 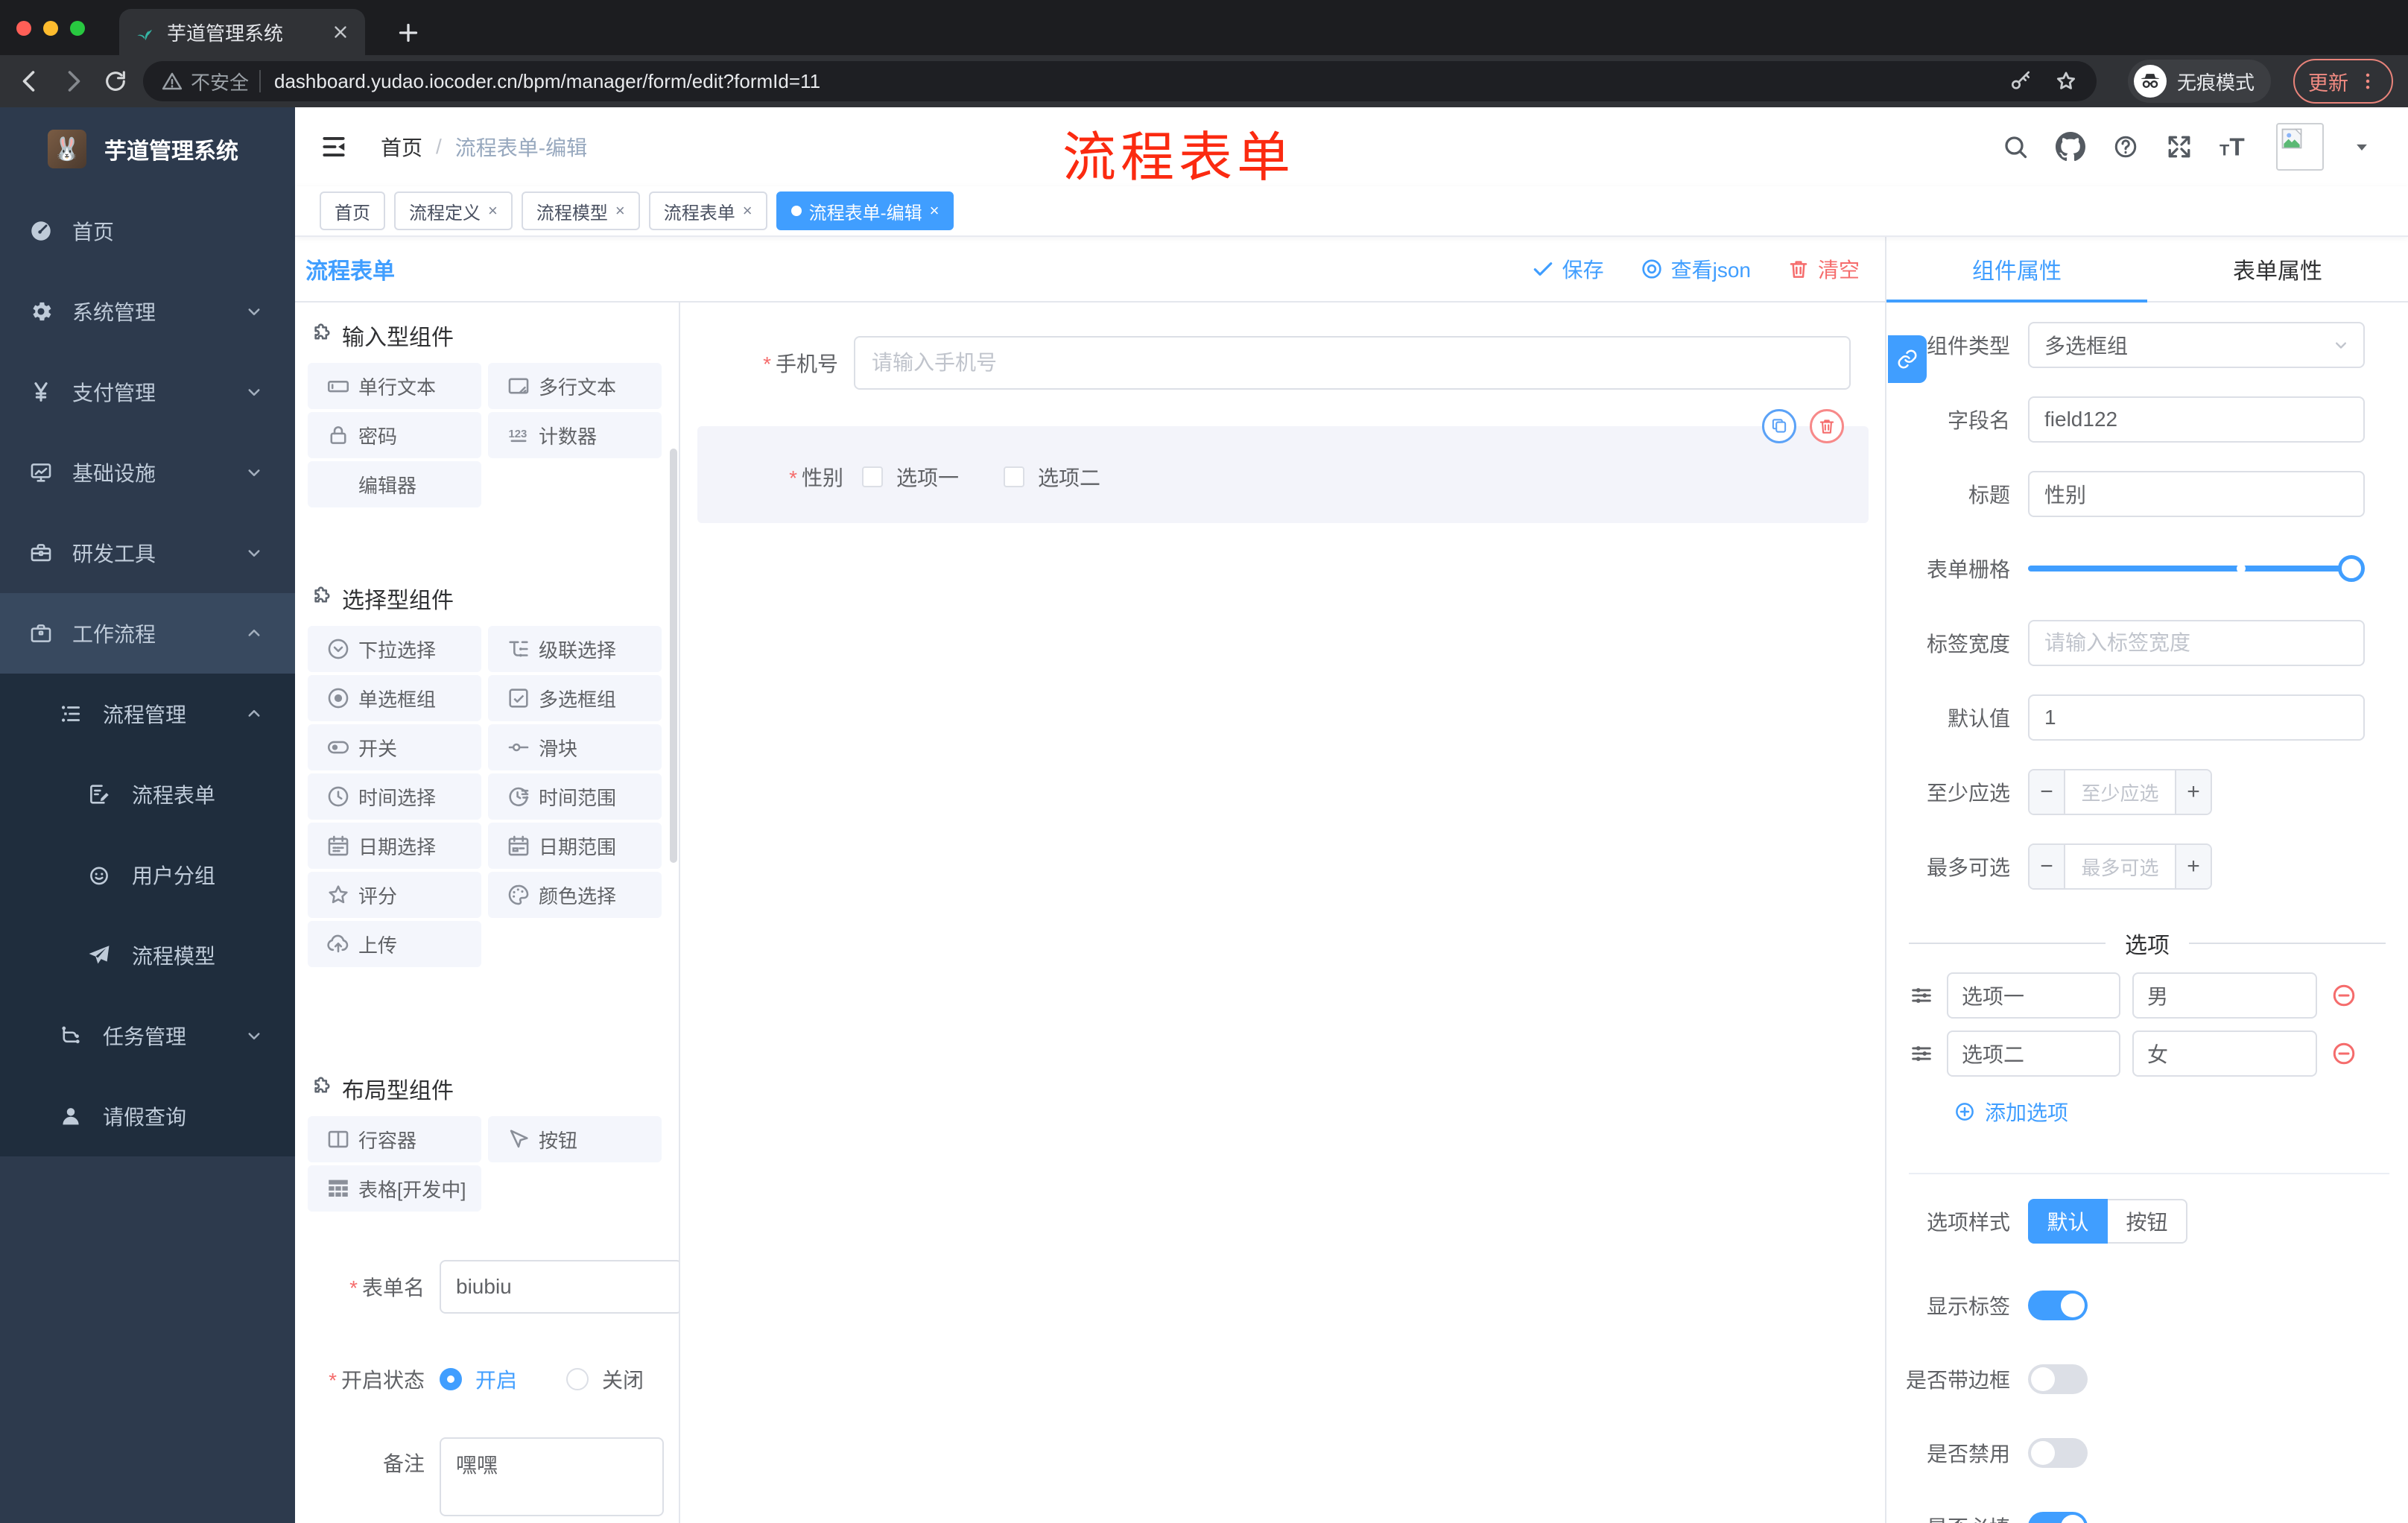 What do you see at coordinates (1014, 477) in the screenshot?
I see `gender-option2-checkbox` at bounding box center [1014, 477].